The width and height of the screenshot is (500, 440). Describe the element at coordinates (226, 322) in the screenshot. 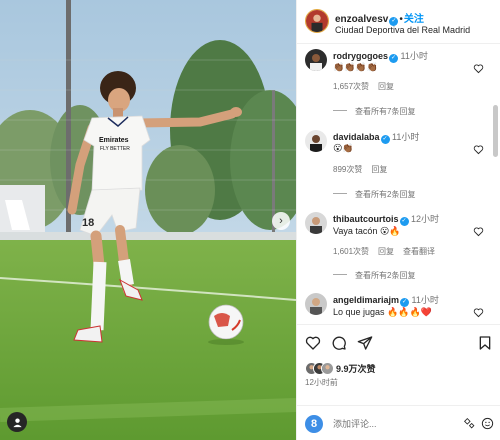

I see `football` at that location.